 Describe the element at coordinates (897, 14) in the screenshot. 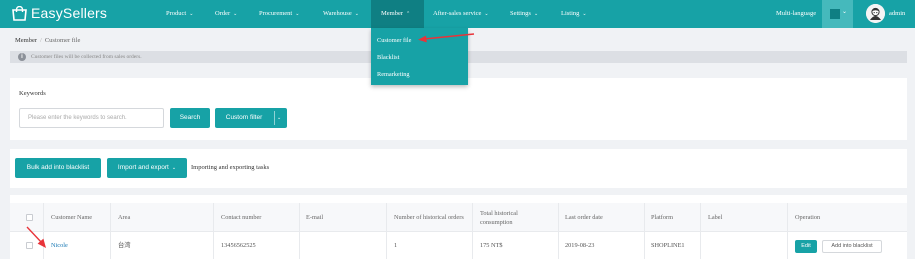

I see `username: admin` at that location.